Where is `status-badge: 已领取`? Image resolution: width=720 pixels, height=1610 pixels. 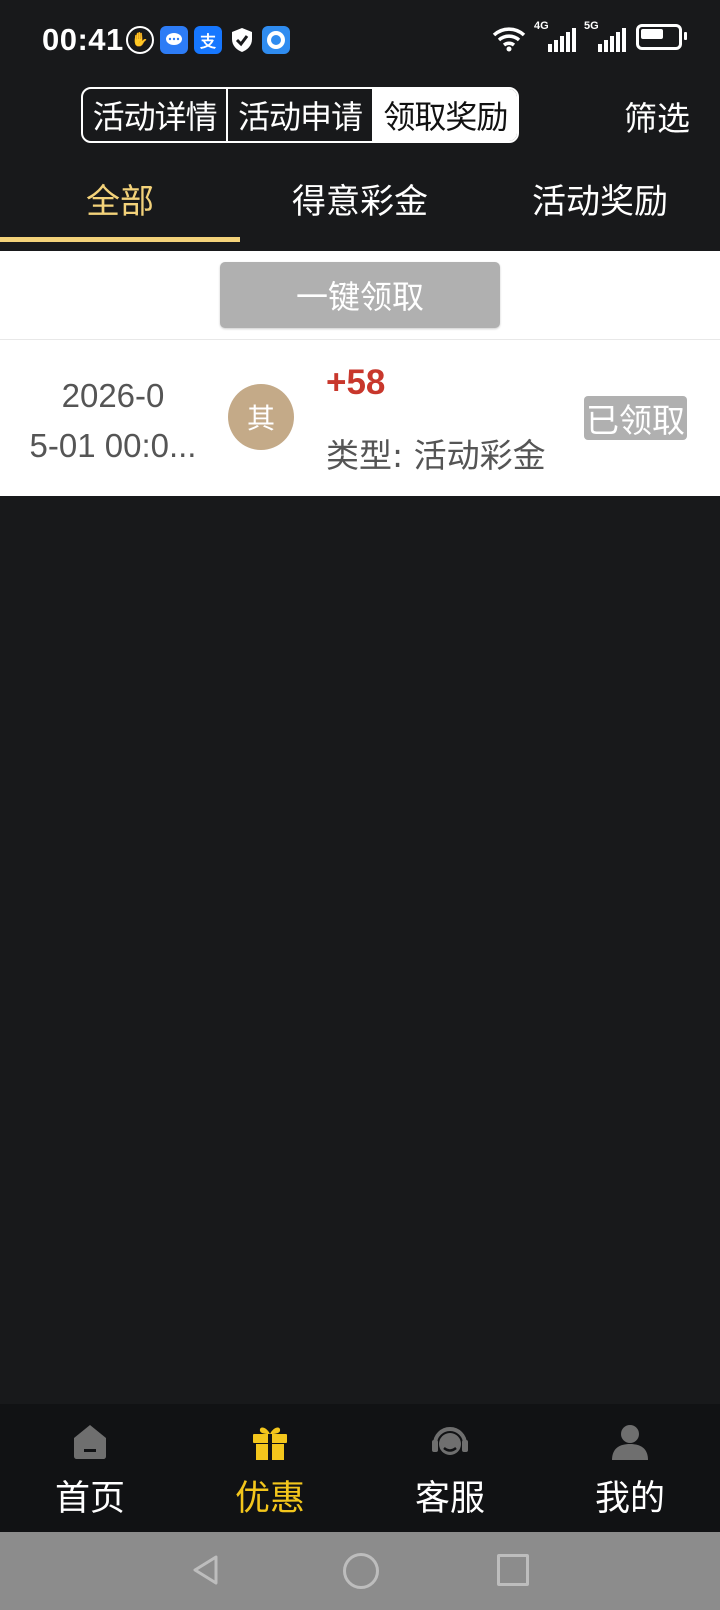
status-badge: 已领取 is located at coordinates (635, 418).